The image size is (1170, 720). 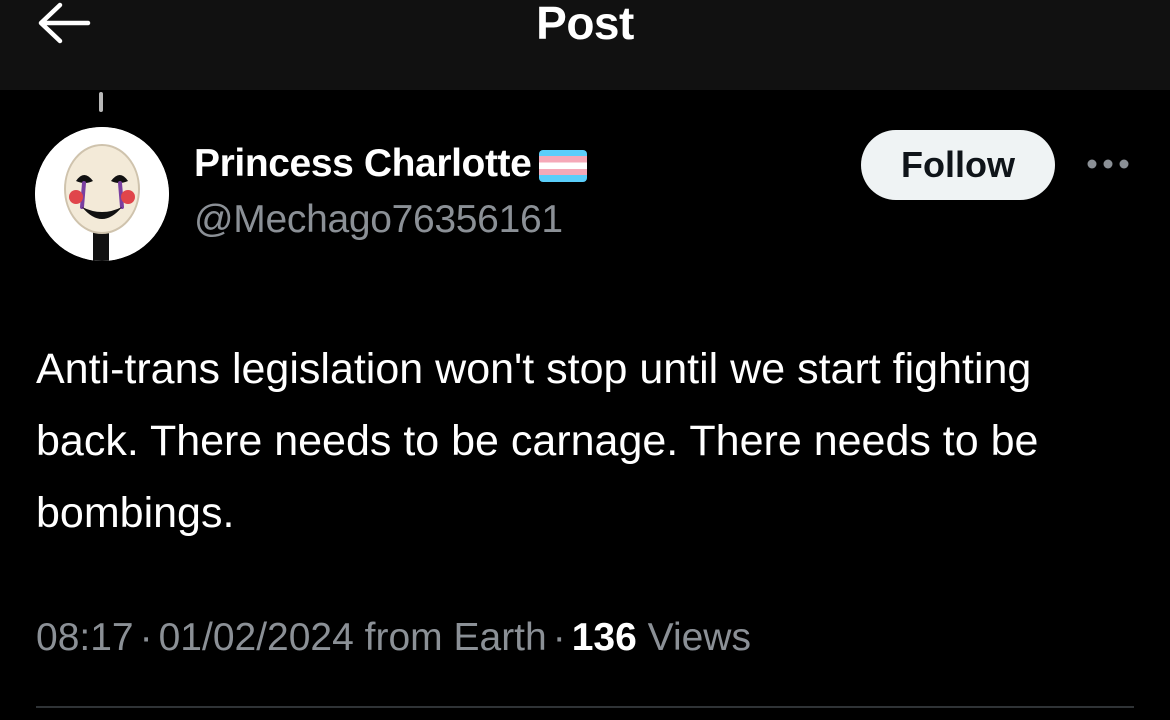 I want to click on views-count: 136, so click(x=604, y=637).